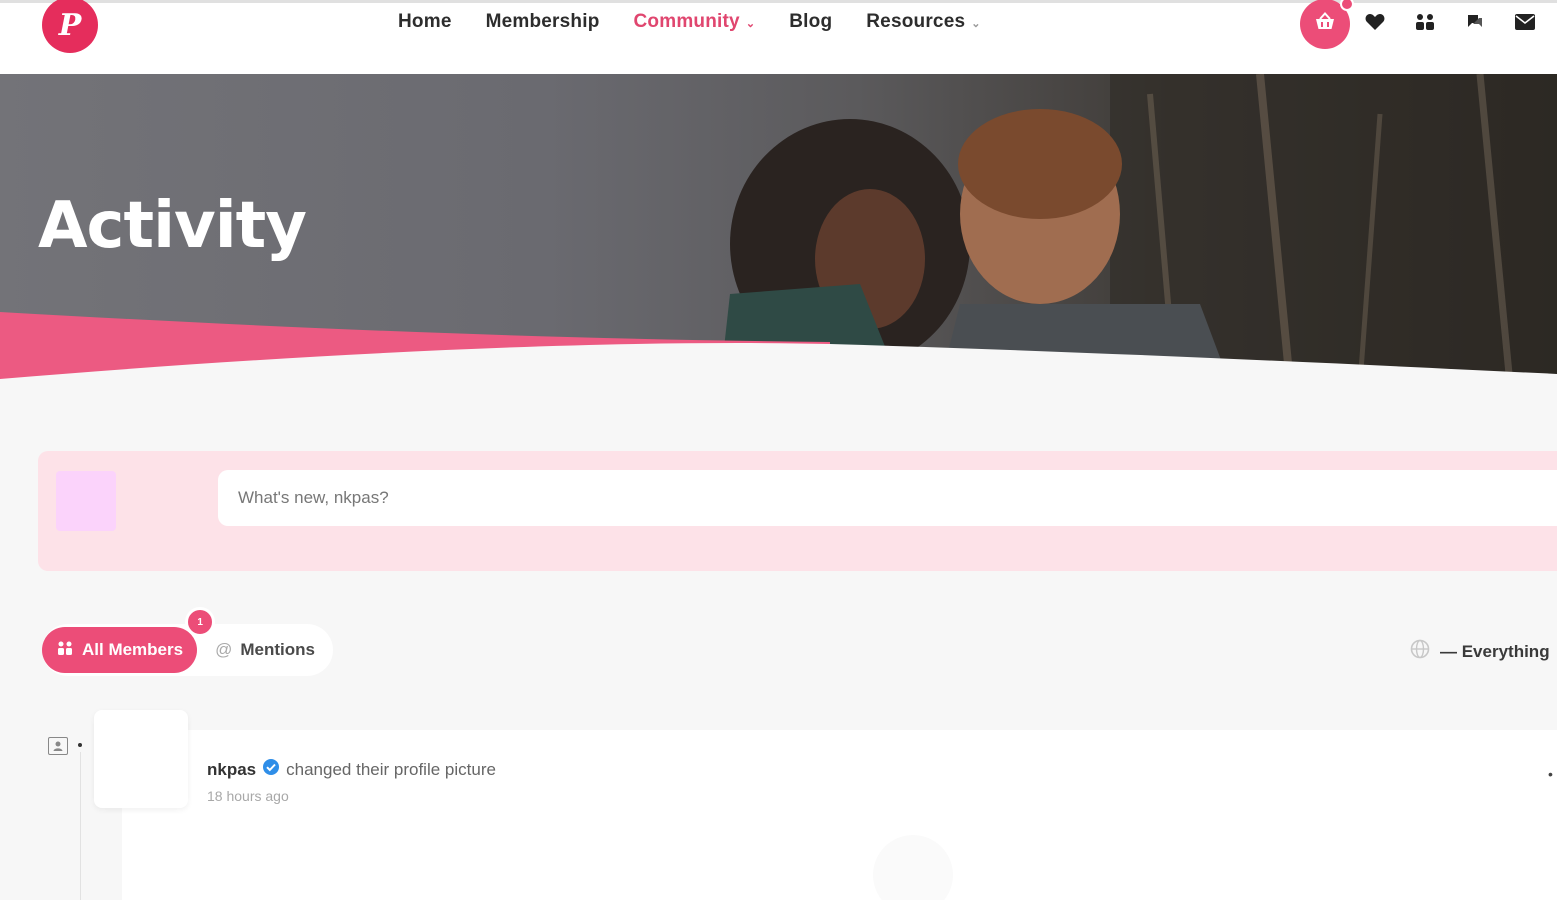 This screenshot has width=1557, height=900. Describe the element at coordinates (224, 649) in the screenshot. I see `at-sign-icon: @` at that location.